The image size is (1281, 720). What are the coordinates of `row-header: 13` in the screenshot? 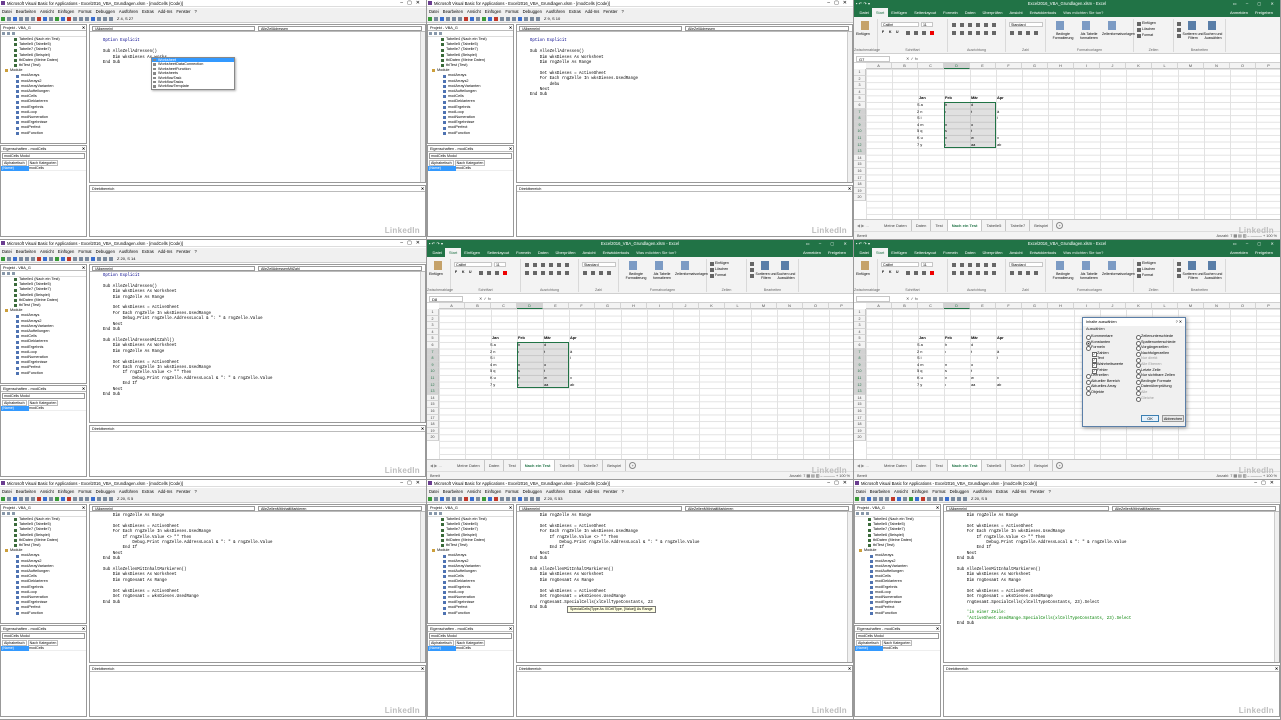 It's located at (433, 391).